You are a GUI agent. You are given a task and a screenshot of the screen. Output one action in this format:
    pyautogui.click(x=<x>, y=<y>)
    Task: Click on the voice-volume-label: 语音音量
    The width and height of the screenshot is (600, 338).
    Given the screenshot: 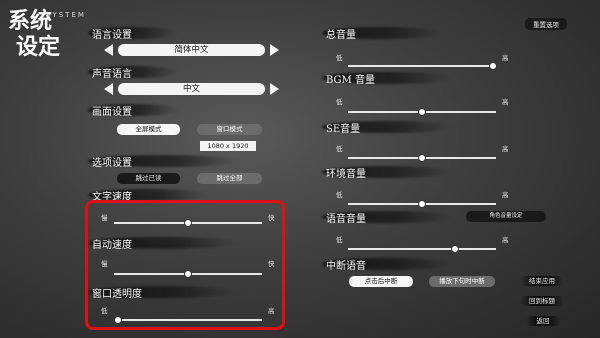 What is the action you would take?
    pyautogui.click(x=346, y=219)
    